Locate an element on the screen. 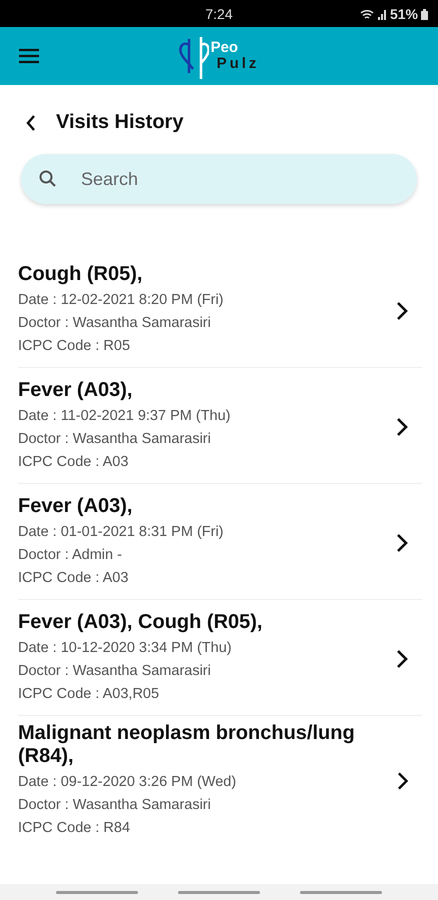 Image resolution: width=438 pixels, height=900 pixels. visit-doctor: Doctor : Admin - is located at coordinates (70, 555).